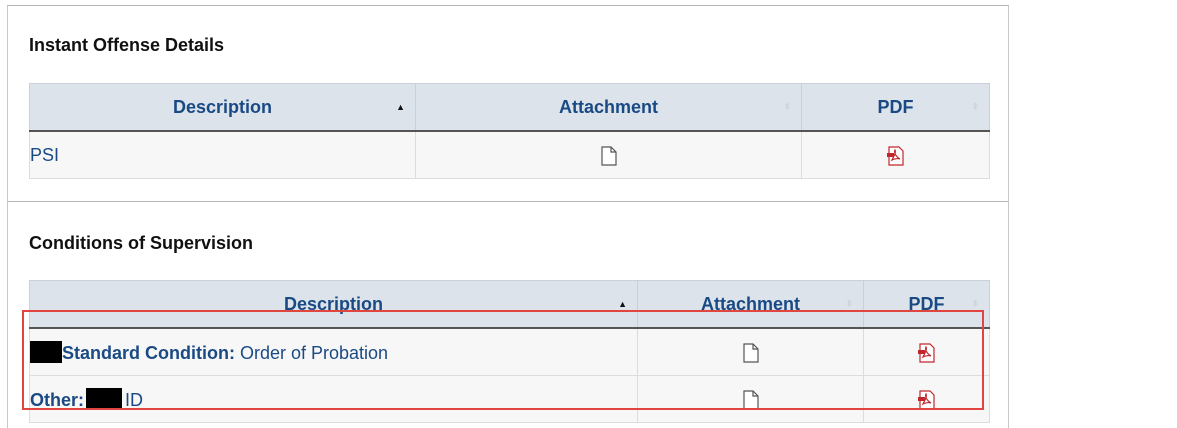  I want to click on description-link: PSI, so click(44, 155).